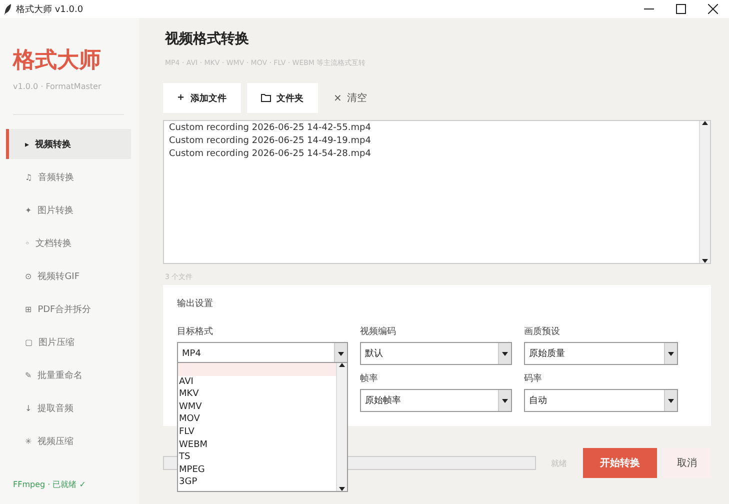 This screenshot has height=504, width=729. I want to click on sidebar-item: ▸ 视频转换, so click(68, 144).